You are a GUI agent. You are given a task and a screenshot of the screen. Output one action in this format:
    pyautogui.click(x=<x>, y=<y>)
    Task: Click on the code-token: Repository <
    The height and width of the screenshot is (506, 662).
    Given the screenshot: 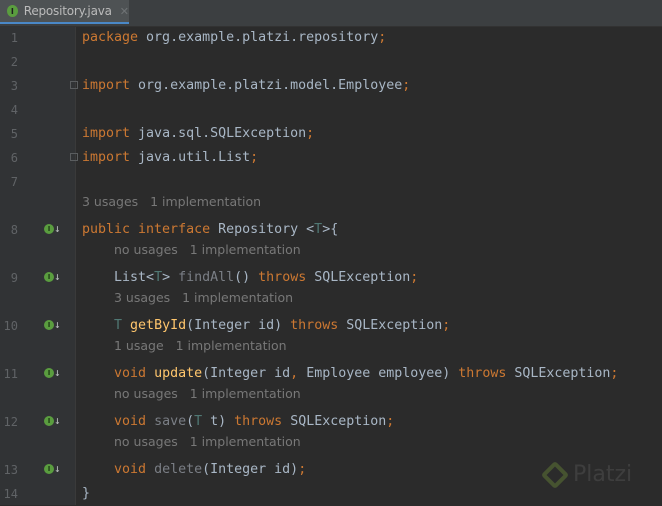 What is the action you would take?
    pyautogui.click(x=266, y=229)
    